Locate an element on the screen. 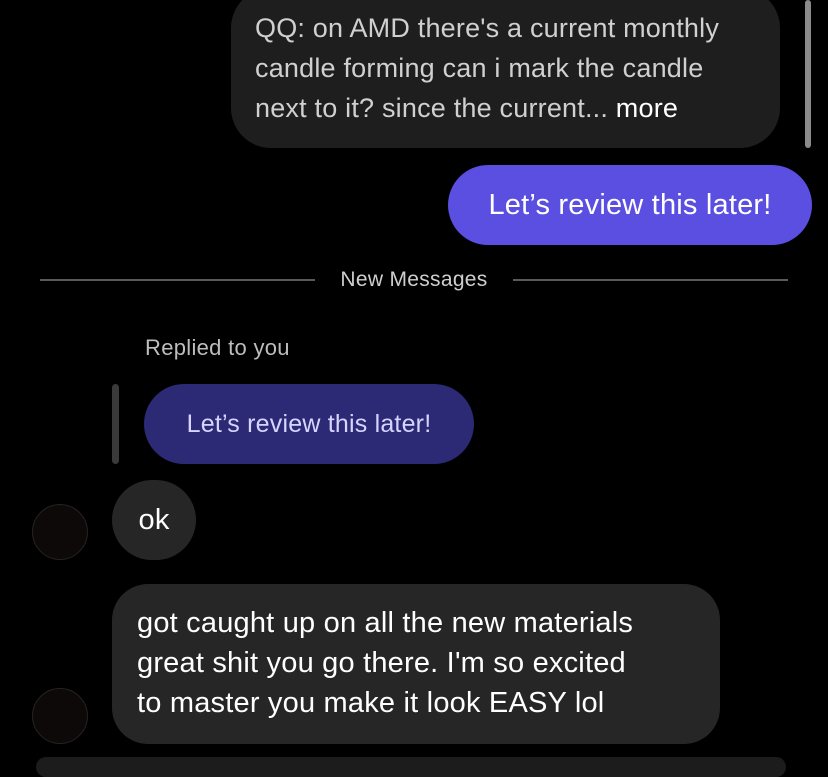  reply-indicator-bar is located at coordinates (115, 424).